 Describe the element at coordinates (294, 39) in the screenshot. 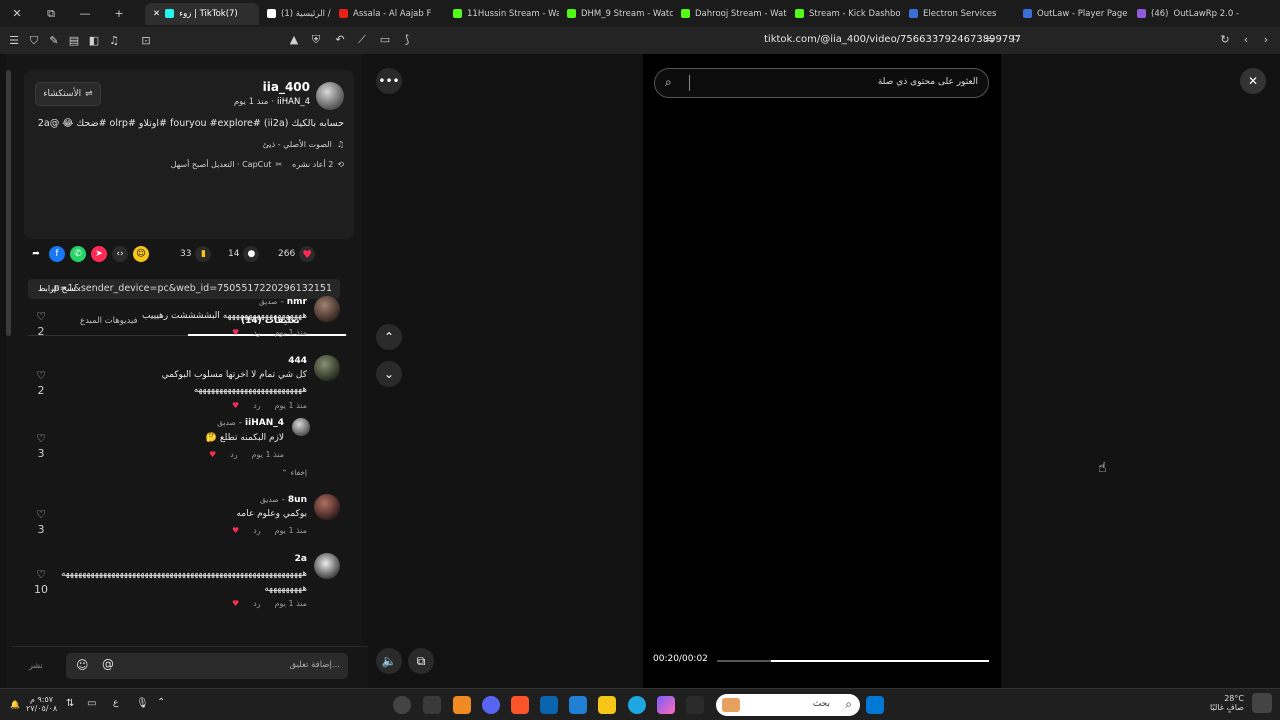

I see `brave-rewards-icon: ▲` at that location.